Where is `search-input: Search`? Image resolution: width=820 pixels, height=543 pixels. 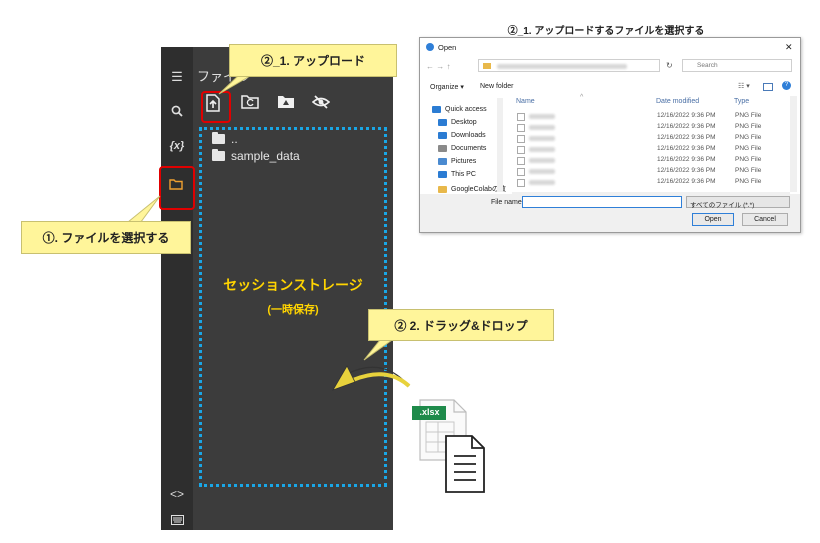
search-input: Search is located at coordinates (737, 65).